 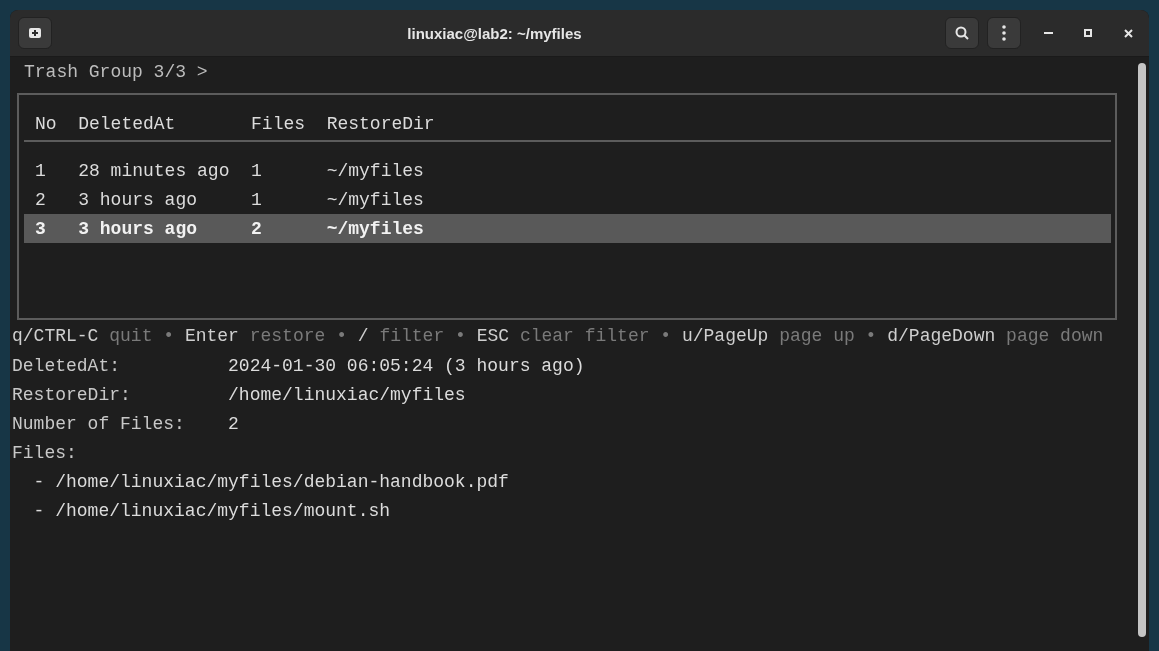 I want to click on breadcrumb: Trash Group 3/3 >, so click(x=116, y=72).